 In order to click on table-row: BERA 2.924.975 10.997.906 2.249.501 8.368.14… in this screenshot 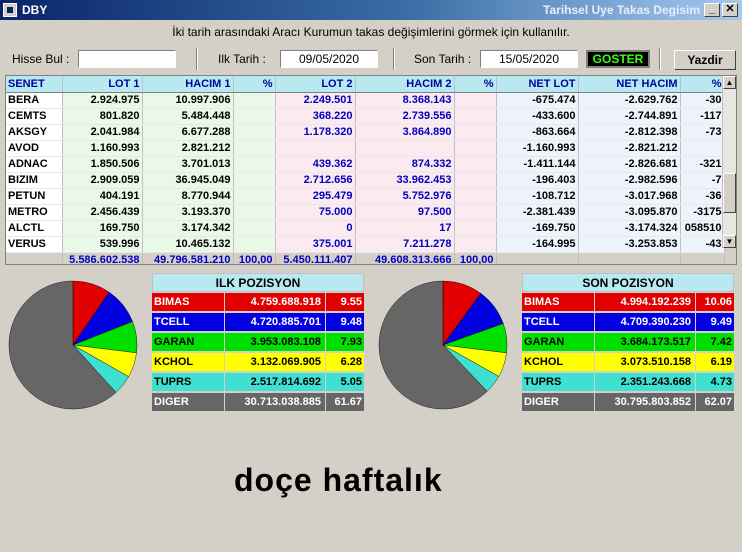, I will do `click(365, 100)`.